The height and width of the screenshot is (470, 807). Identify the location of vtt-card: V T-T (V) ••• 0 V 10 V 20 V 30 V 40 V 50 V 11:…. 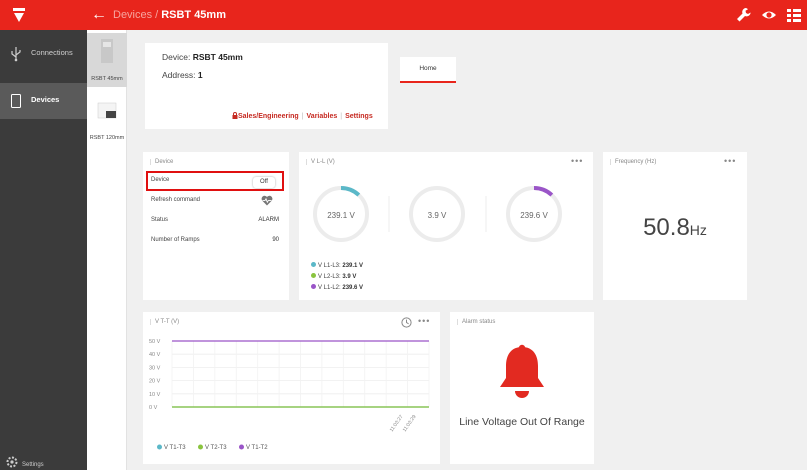
(291, 388).